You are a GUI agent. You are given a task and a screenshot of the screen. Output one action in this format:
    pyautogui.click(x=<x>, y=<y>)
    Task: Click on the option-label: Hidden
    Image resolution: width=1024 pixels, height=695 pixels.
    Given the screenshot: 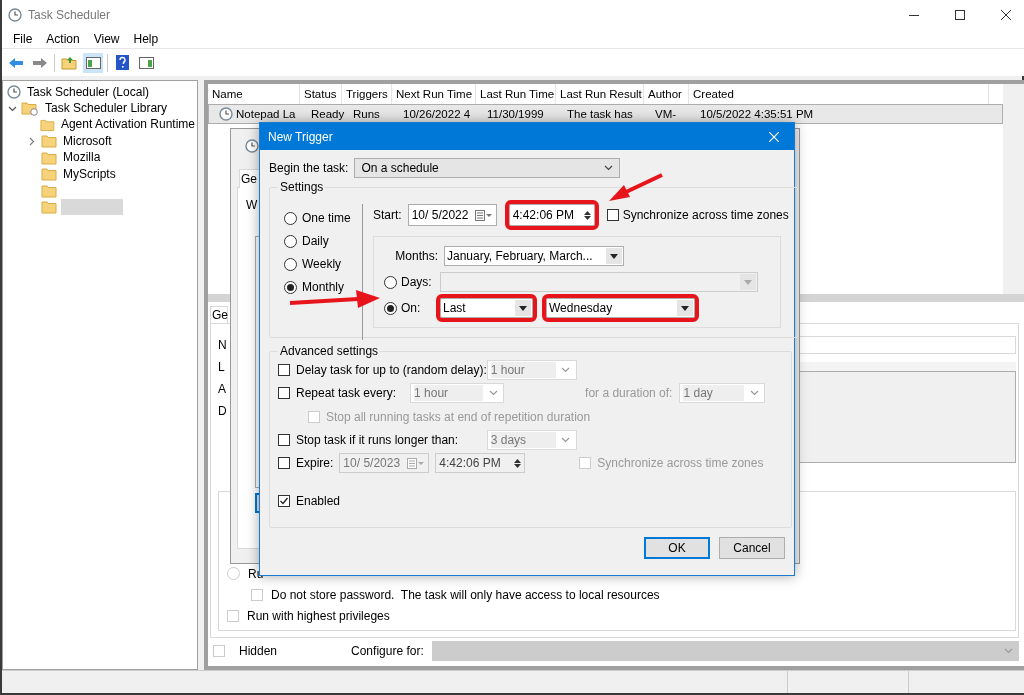 What is the action you would take?
    pyautogui.click(x=258, y=651)
    